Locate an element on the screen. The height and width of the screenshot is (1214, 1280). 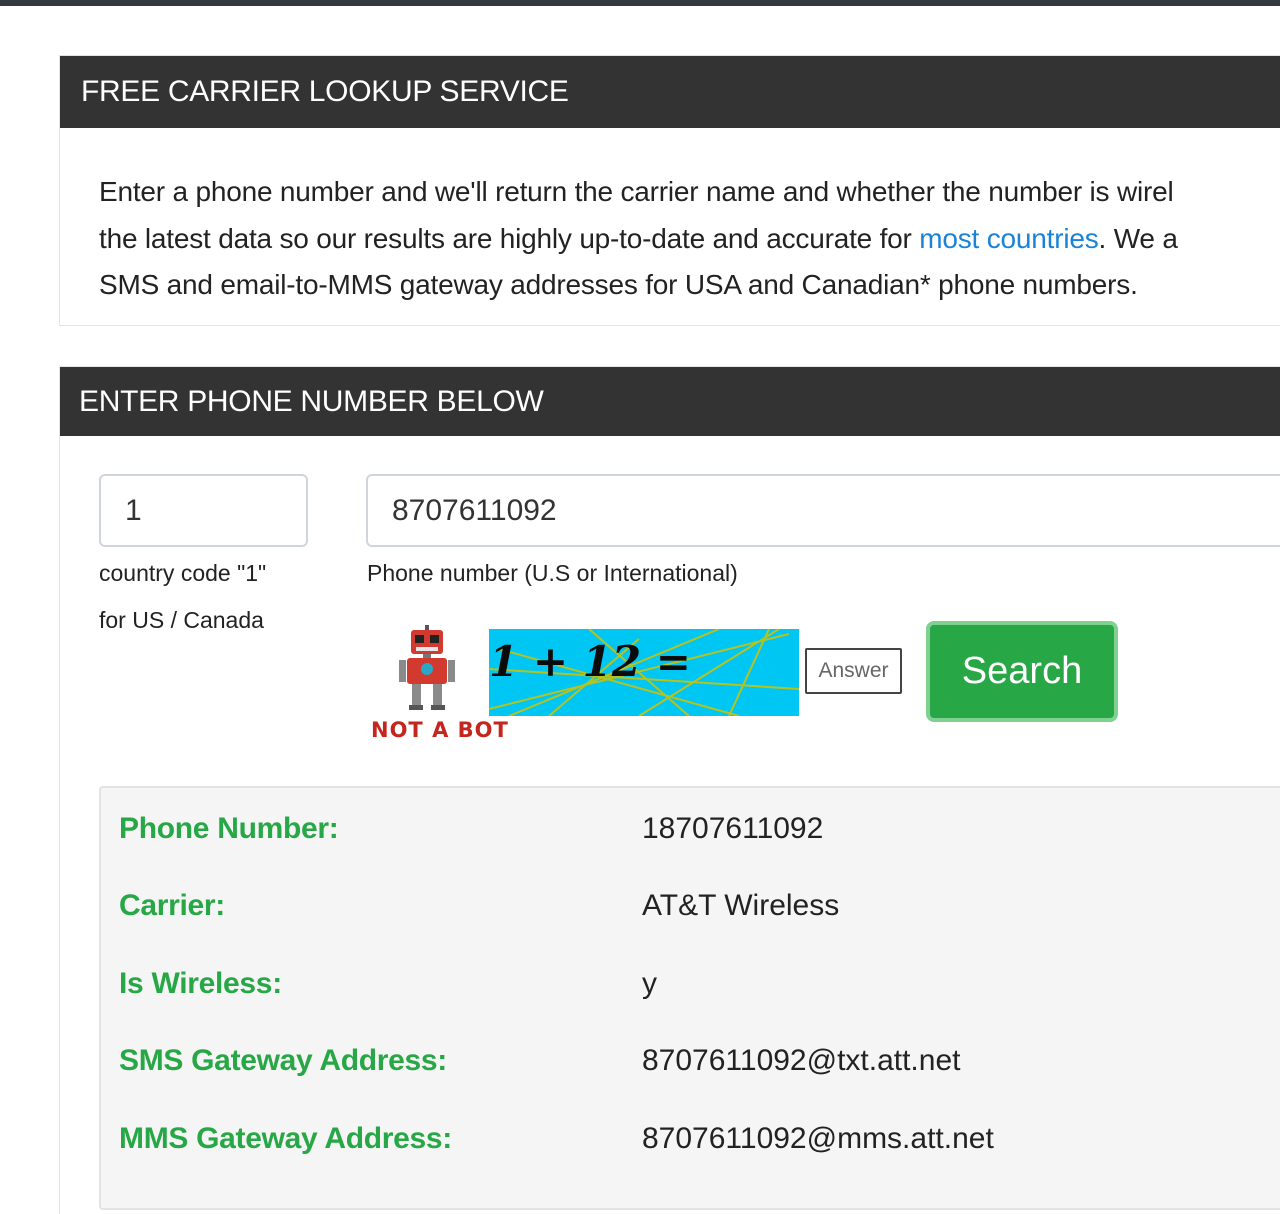
result-value: AT&T Wireless is located at coordinates (741, 905).